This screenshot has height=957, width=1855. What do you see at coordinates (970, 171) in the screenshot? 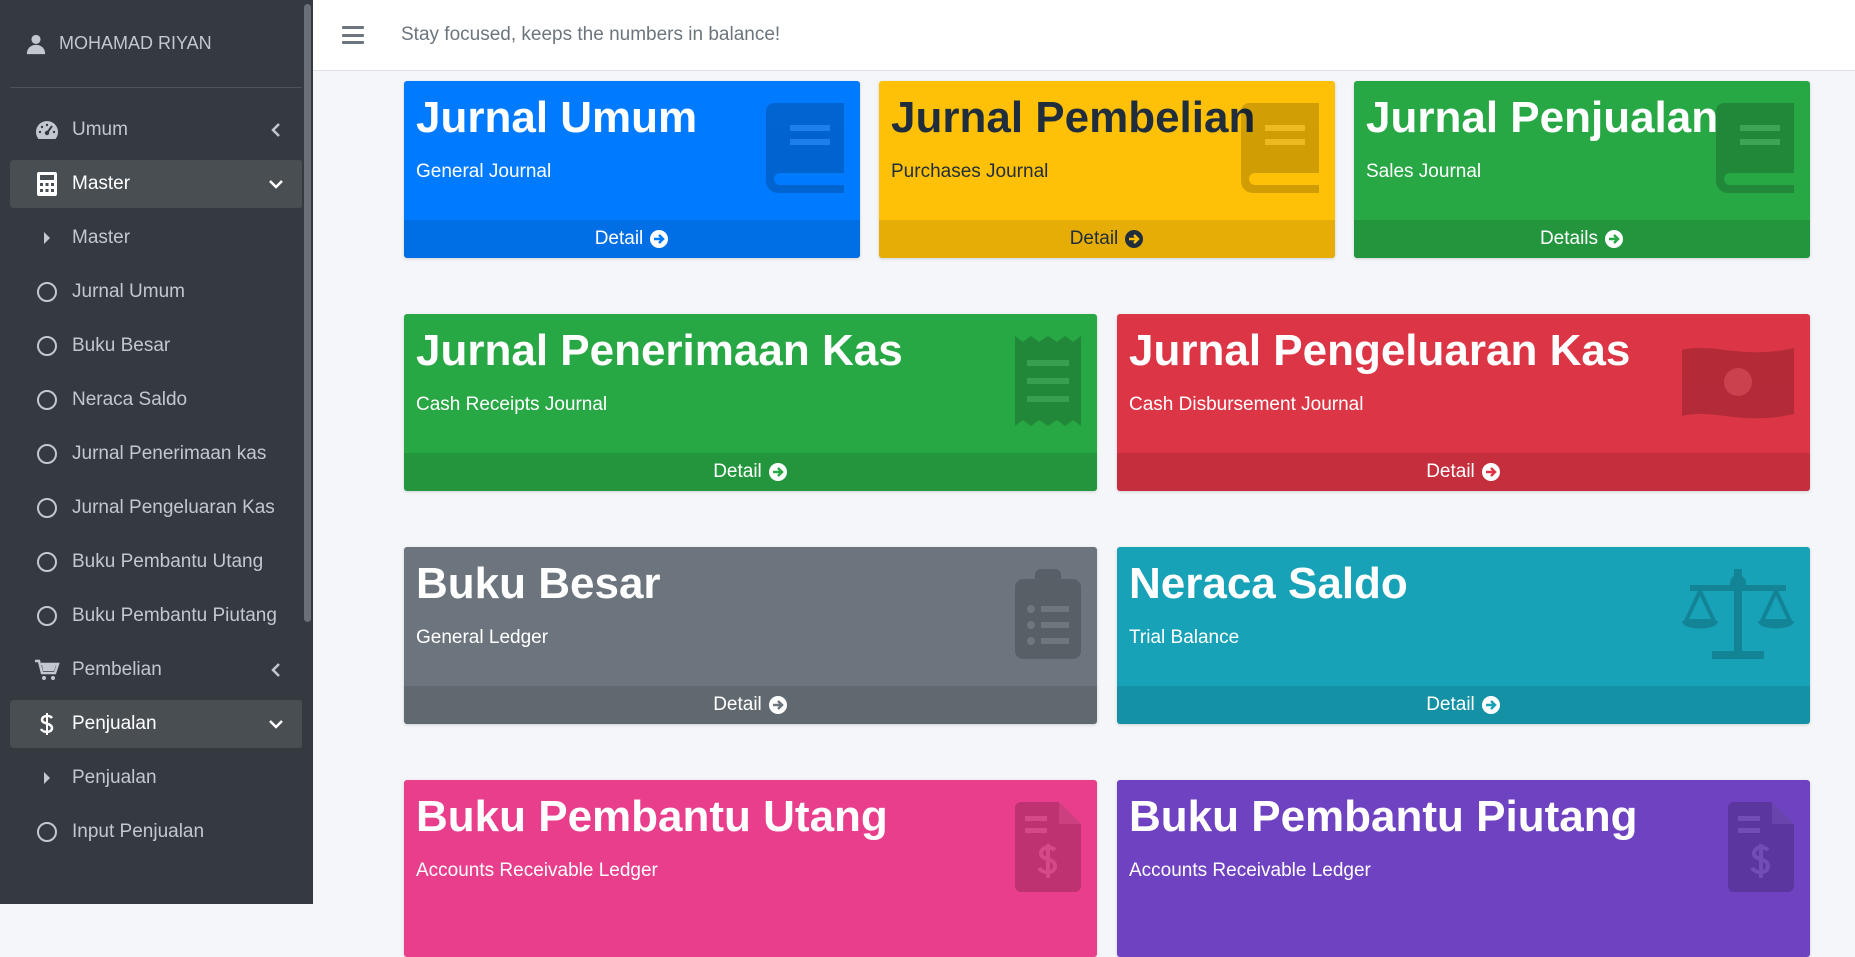
I see `card-subtitle: Purchases Journal` at bounding box center [970, 171].